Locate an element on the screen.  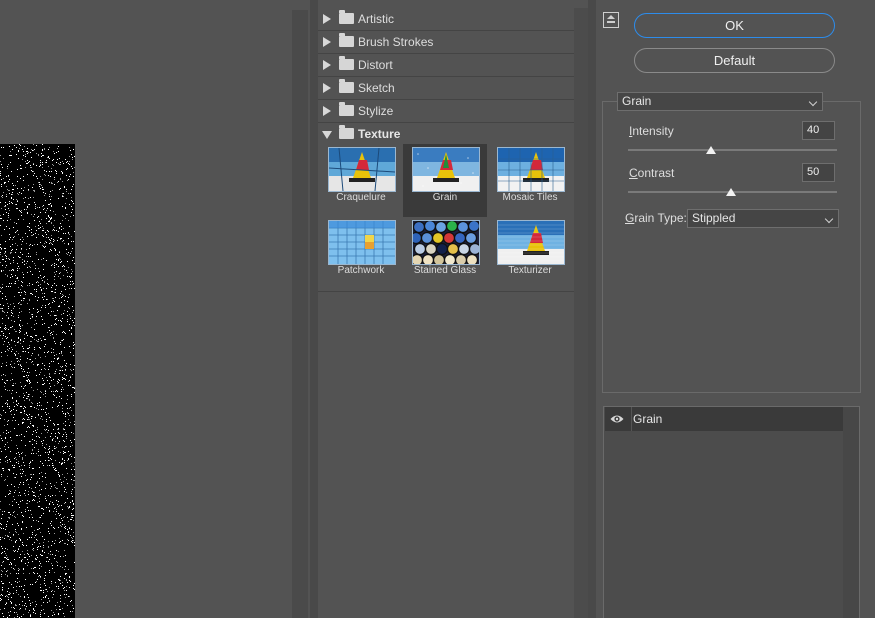
category-brush-strokes: Brush Strokes is located at coordinates (446, 42).